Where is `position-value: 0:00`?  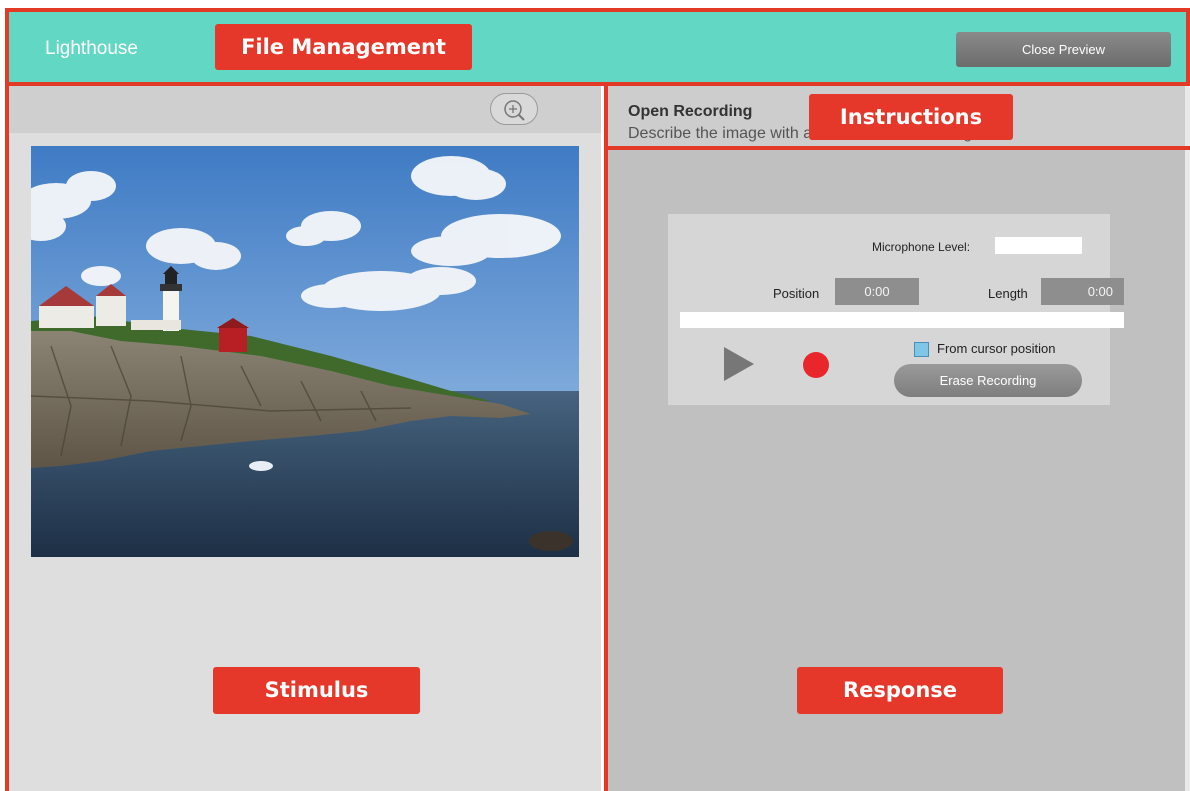
position-value: 0:00 is located at coordinates (877, 291).